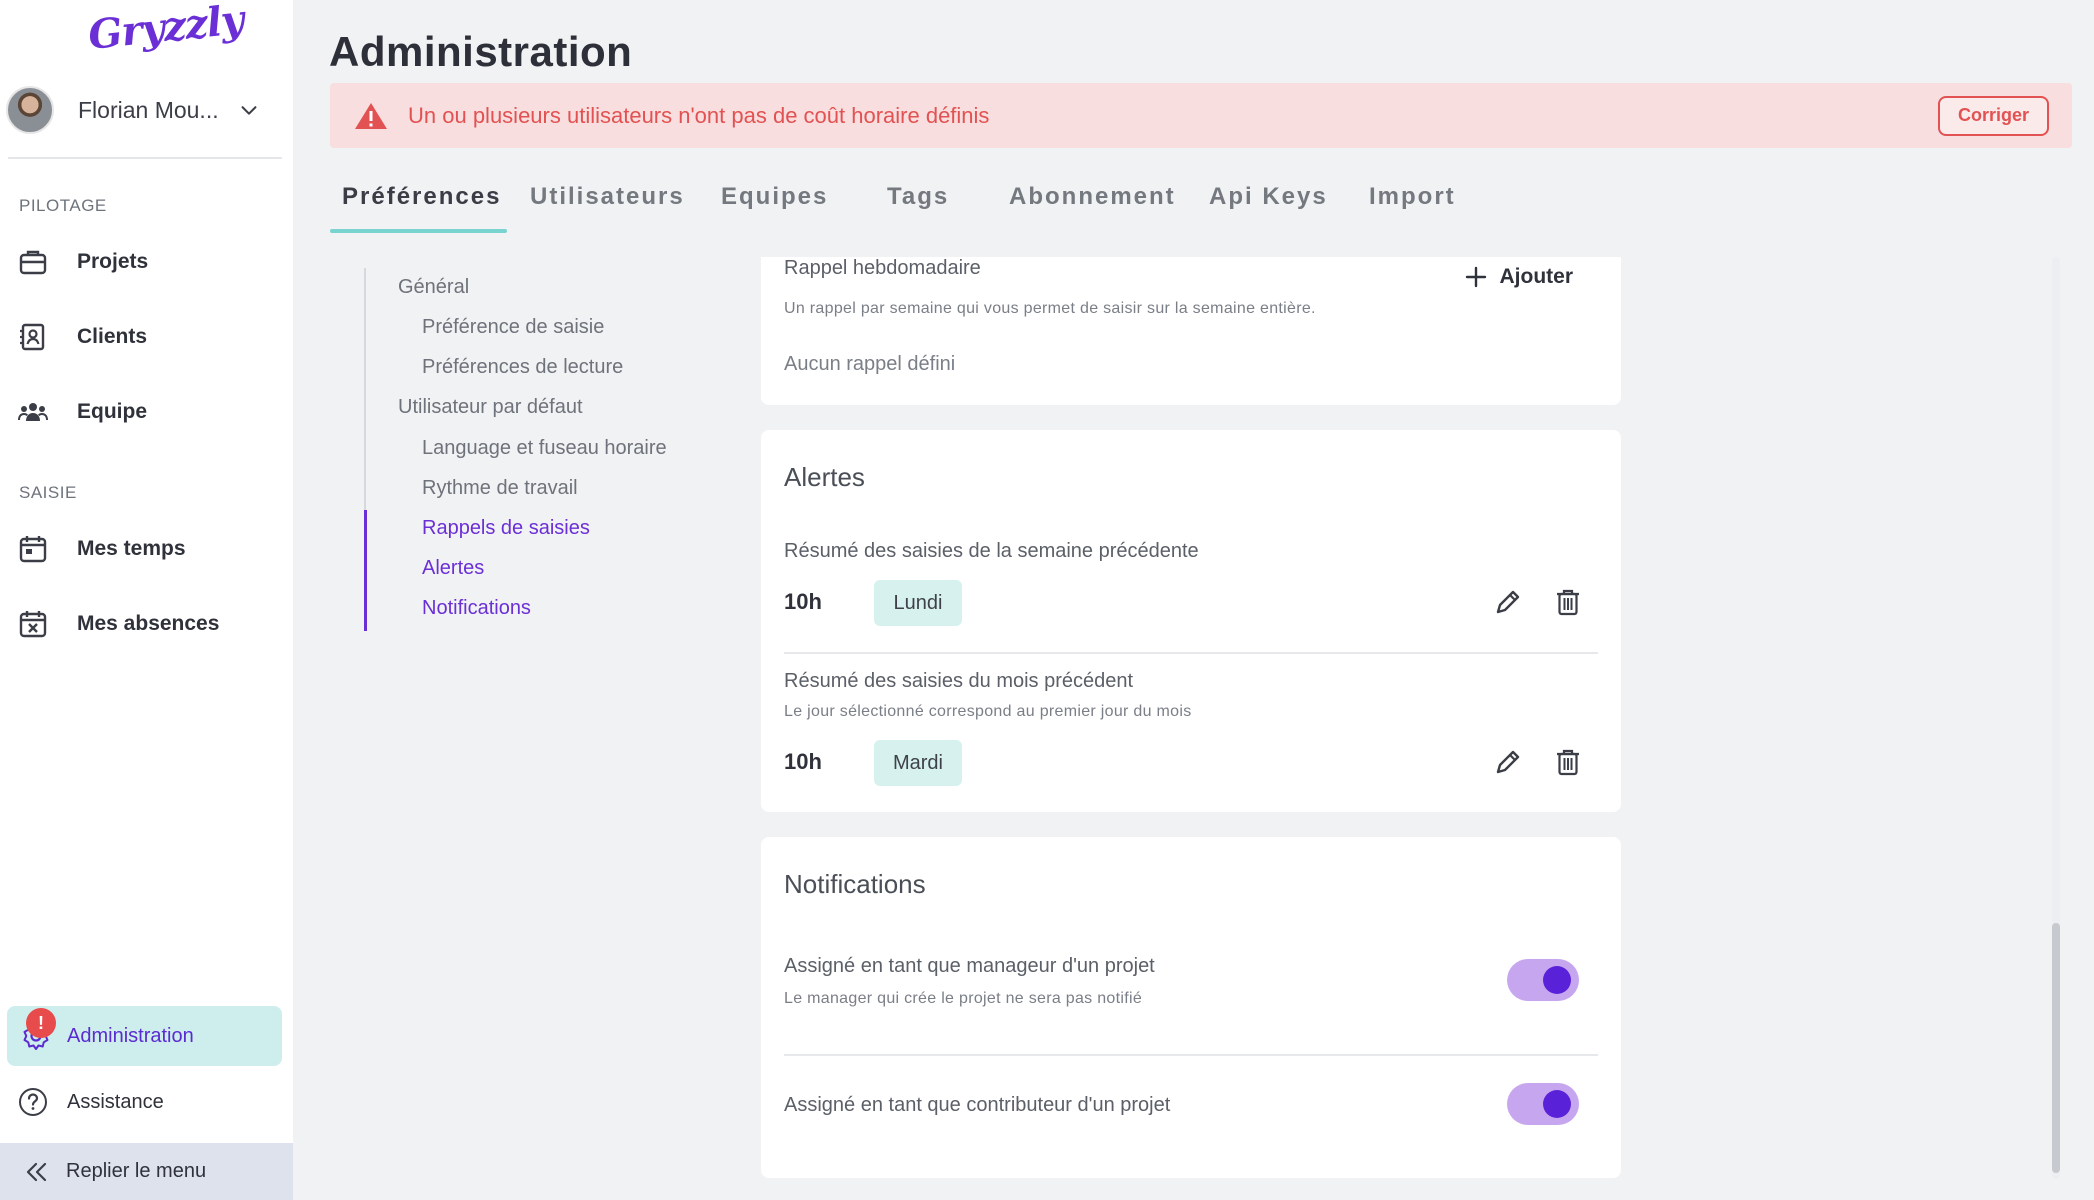 This screenshot has height=1200, width=2094. Describe the element at coordinates (870, 364) in the screenshot. I see `weekly-reminder-empty: Aucun rappel défini` at that location.